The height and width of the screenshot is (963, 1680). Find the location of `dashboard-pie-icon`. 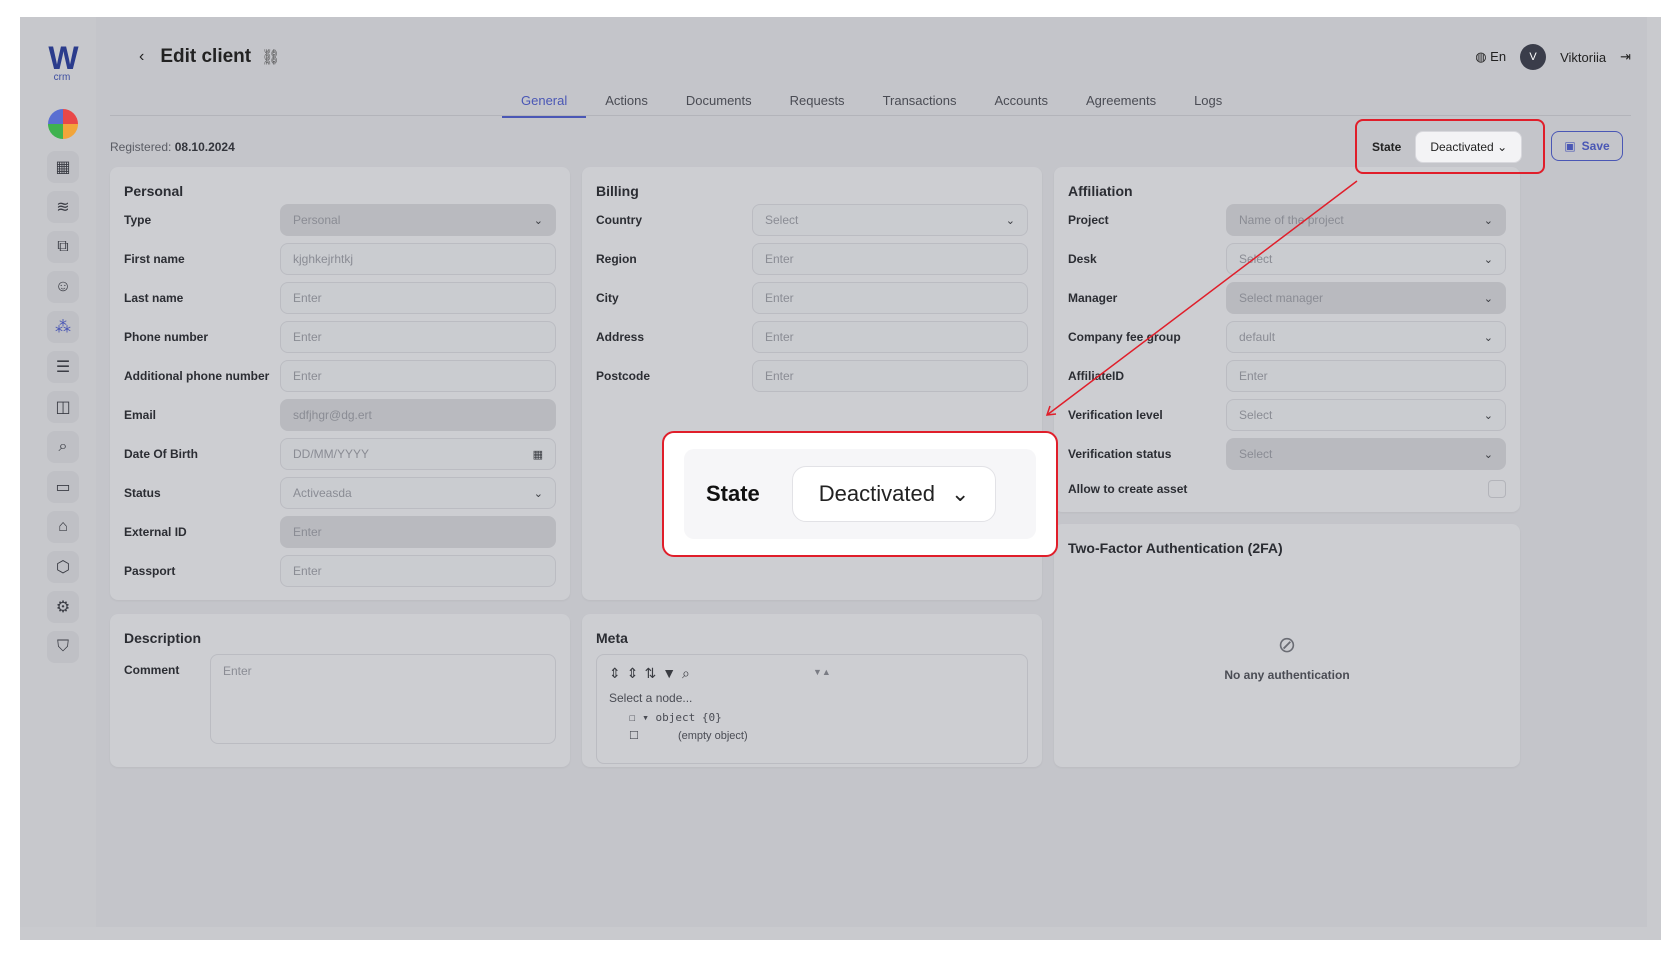

dashboard-pie-icon is located at coordinates (63, 124).